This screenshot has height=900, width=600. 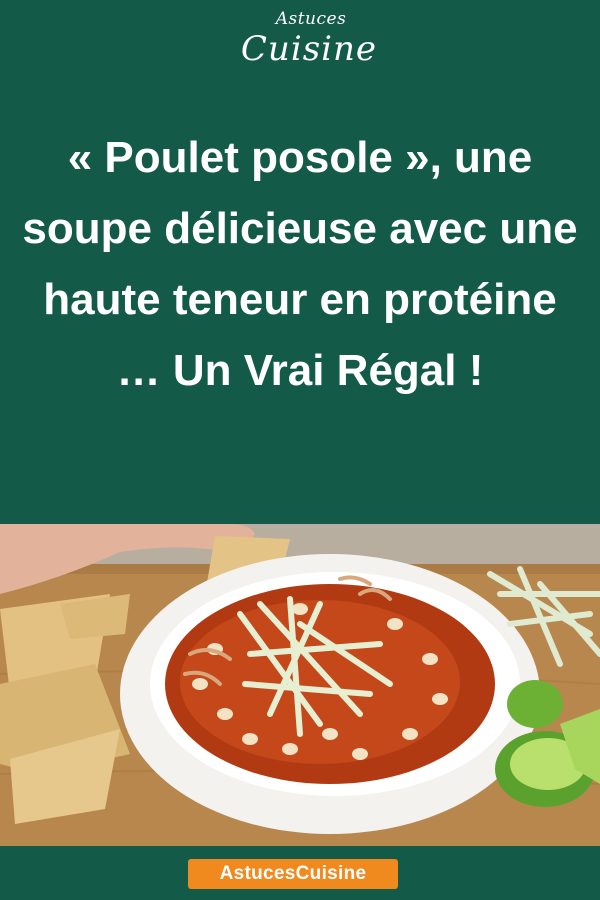 What do you see at coordinates (309, 49) in the screenshot?
I see `logo-line-cuisine: Cuisine` at bounding box center [309, 49].